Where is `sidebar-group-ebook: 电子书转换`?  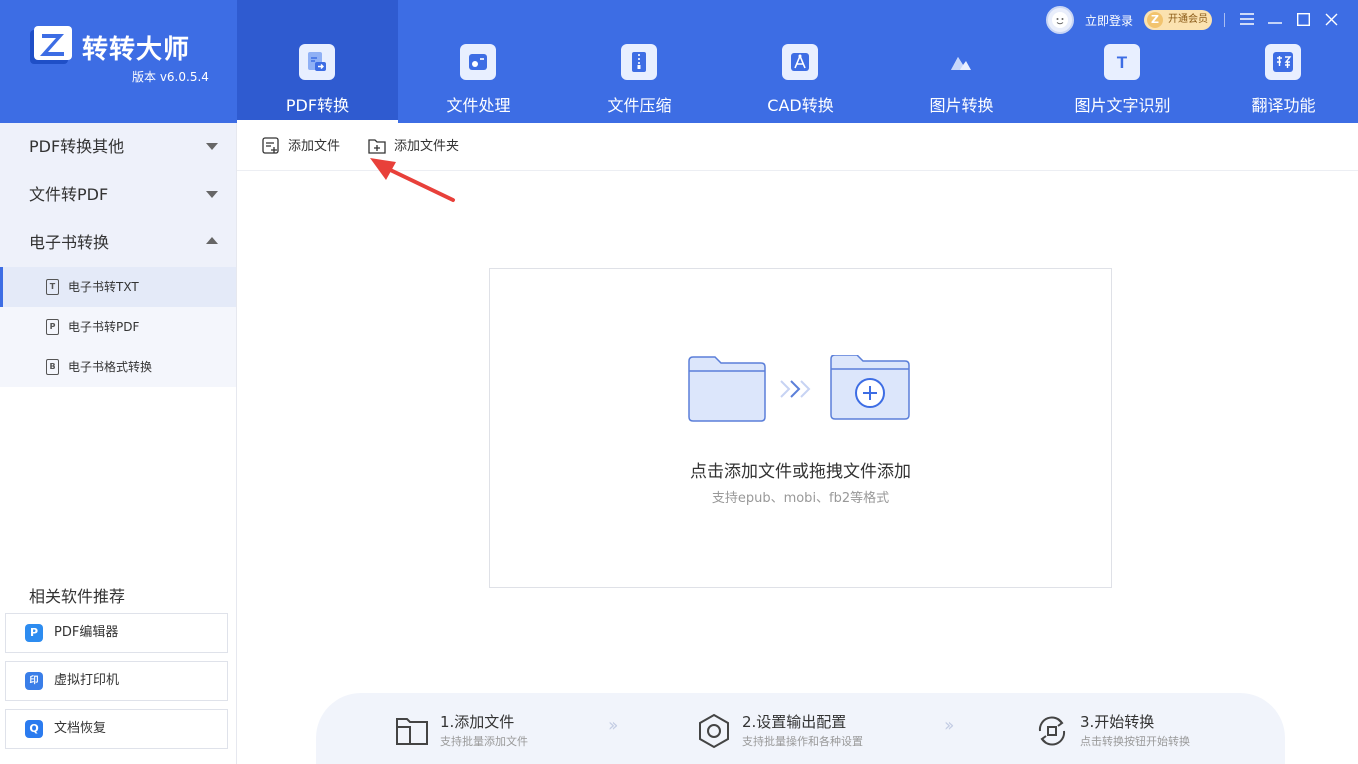 sidebar-group-ebook: 电子书转换 is located at coordinates (118, 243).